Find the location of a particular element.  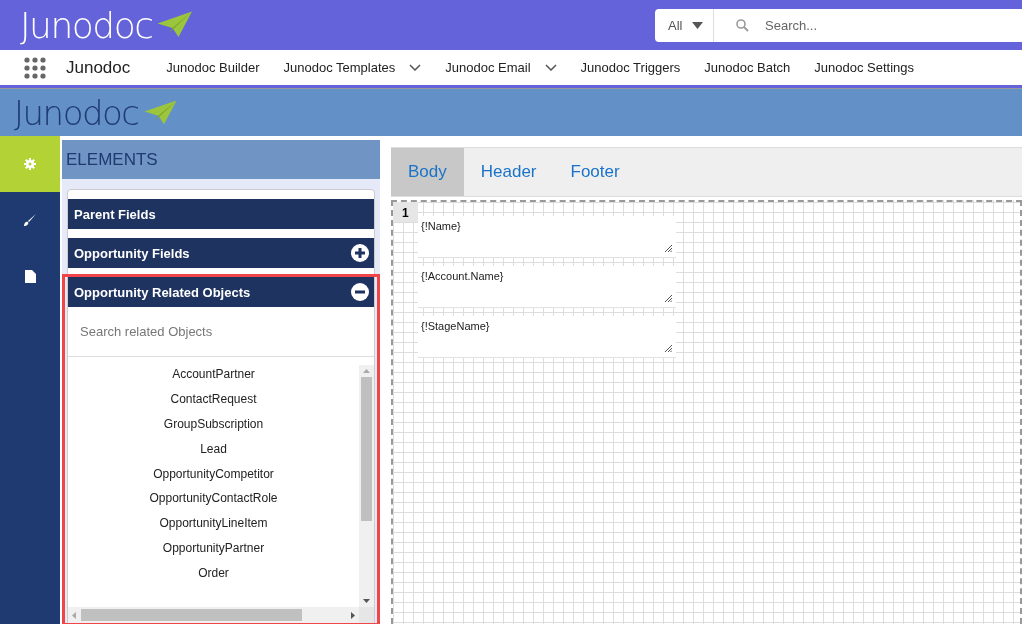

list-item: Order is located at coordinates (213, 573).